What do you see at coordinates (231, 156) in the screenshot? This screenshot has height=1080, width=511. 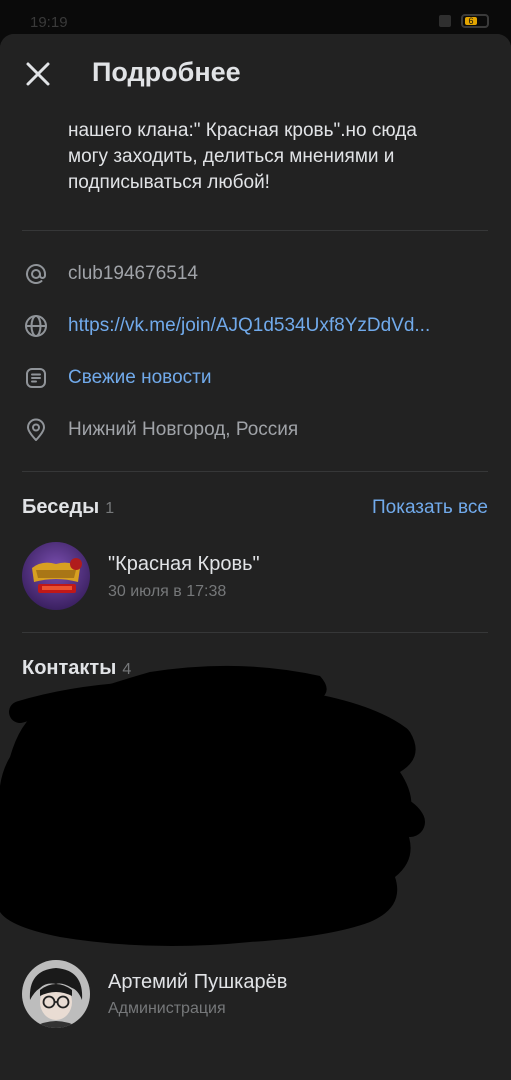 I see `description-line: могу заходить, делиться мнениями и` at bounding box center [231, 156].